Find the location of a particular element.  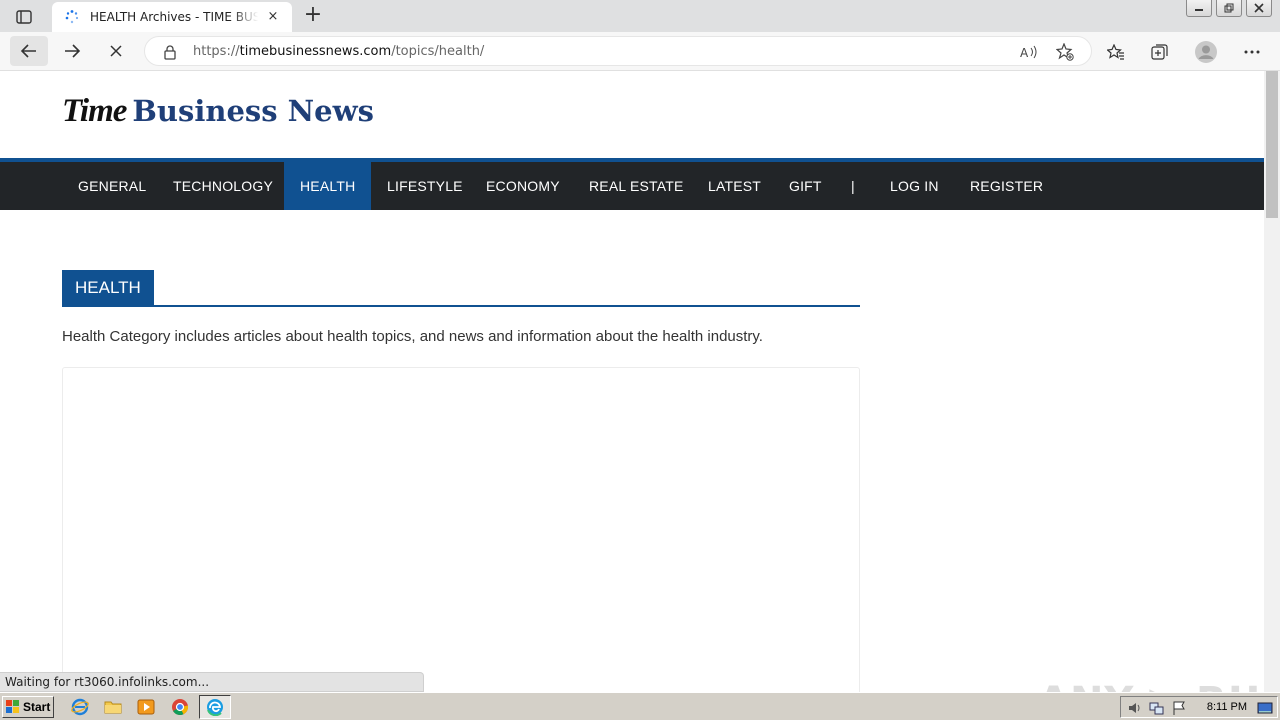

forward-button is located at coordinates (72, 51).